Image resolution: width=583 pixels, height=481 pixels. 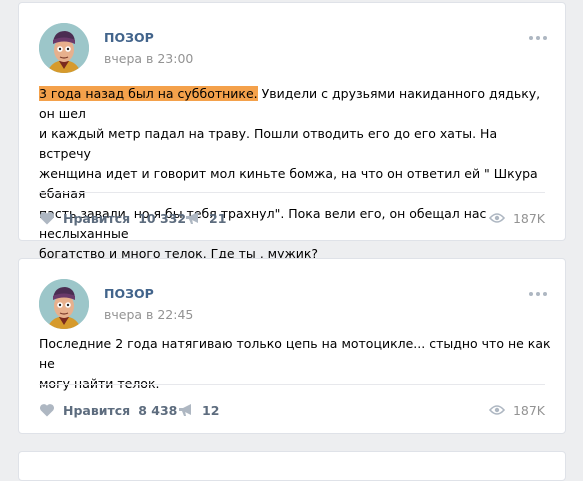 I want to click on share-button: 21, so click(x=205, y=218).